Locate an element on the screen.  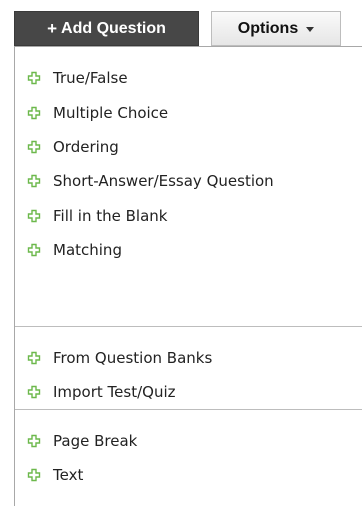
menu-item-label: Text is located at coordinates (68, 475).